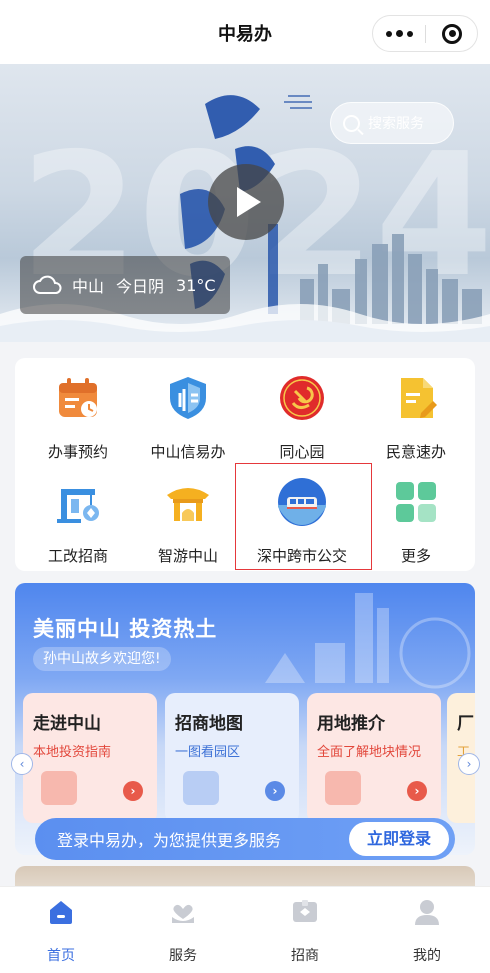  I want to click on service-public-opinion: 民意速办, so click(416, 417).